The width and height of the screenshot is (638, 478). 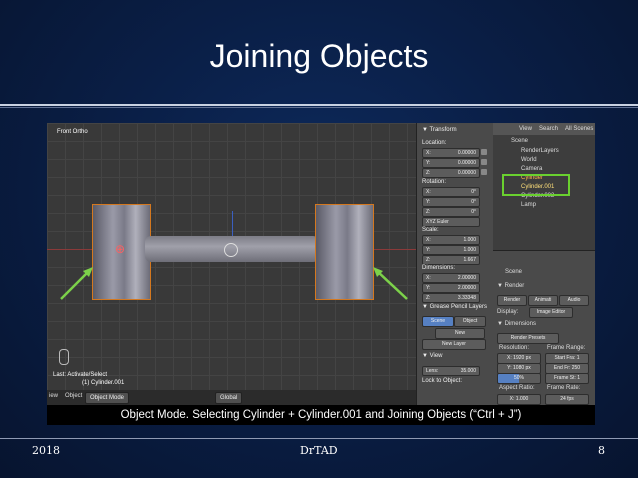 What do you see at coordinates (451, 288) in the screenshot?
I see `dimension-y-field: Y: 2.00000` at bounding box center [451, 288].